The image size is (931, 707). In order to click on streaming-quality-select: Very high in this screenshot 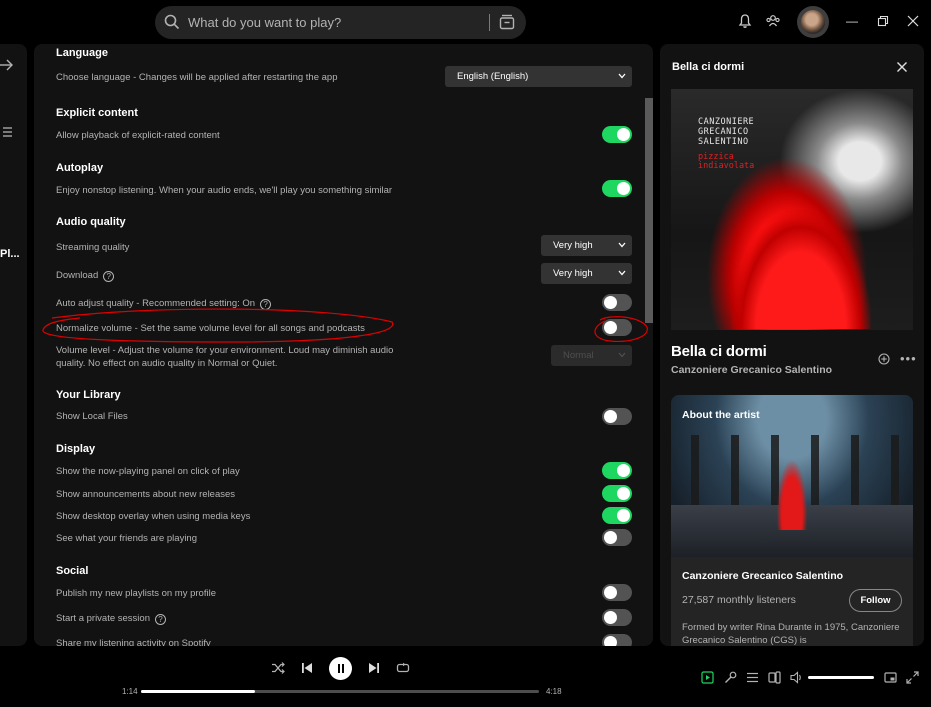, I will do `click(586, 245)`.